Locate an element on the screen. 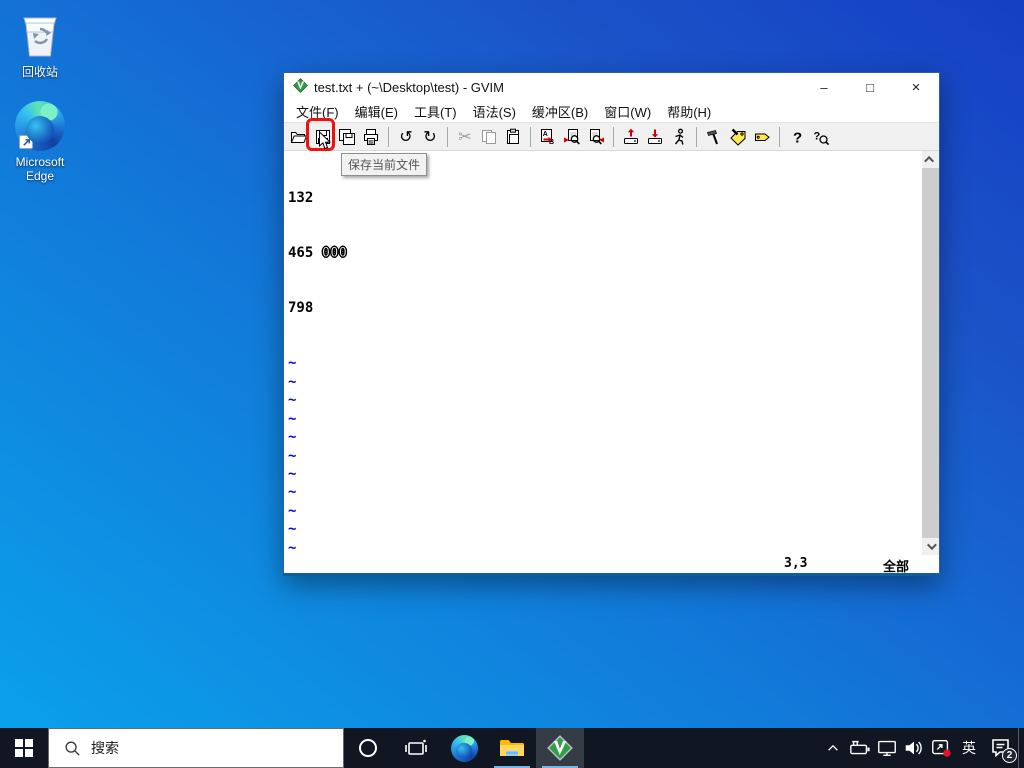 This screenshot has width=1024, height=768. tray-app-icon is located at coordinates (941, 748).